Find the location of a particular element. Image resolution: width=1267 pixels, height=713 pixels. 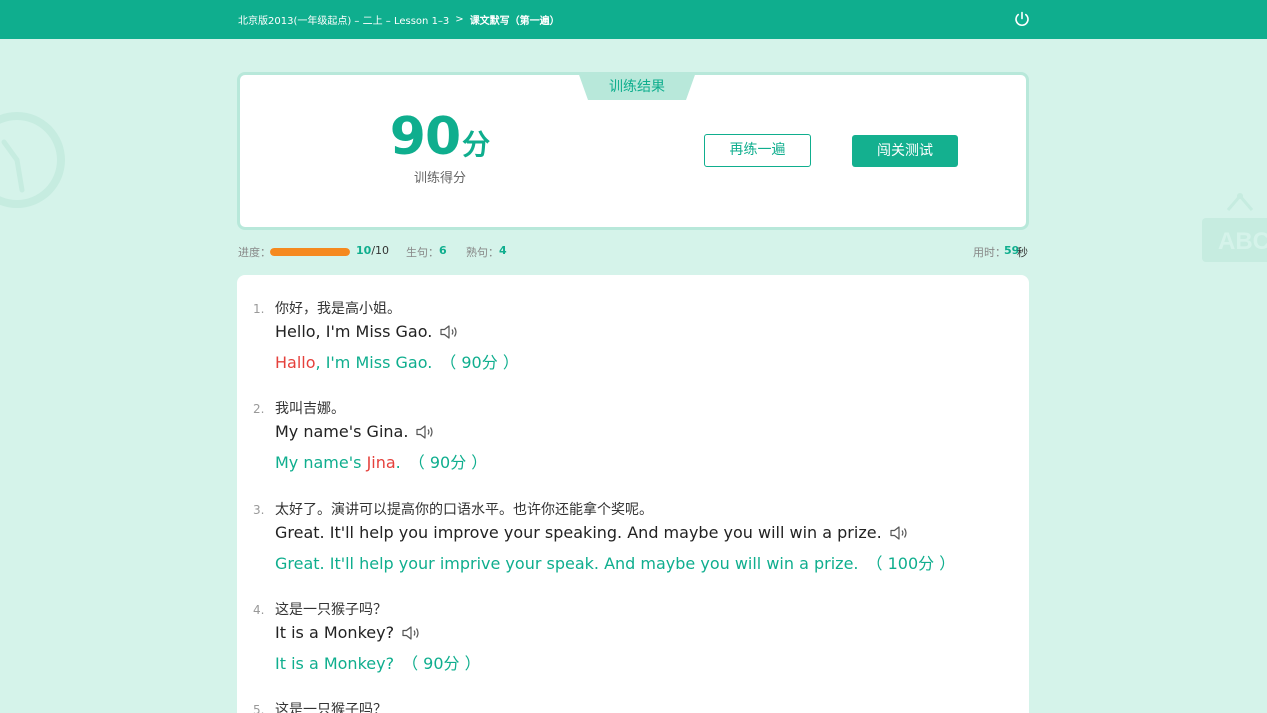

score-block: 90分 训练得分 is located at coordinates (440, 146).